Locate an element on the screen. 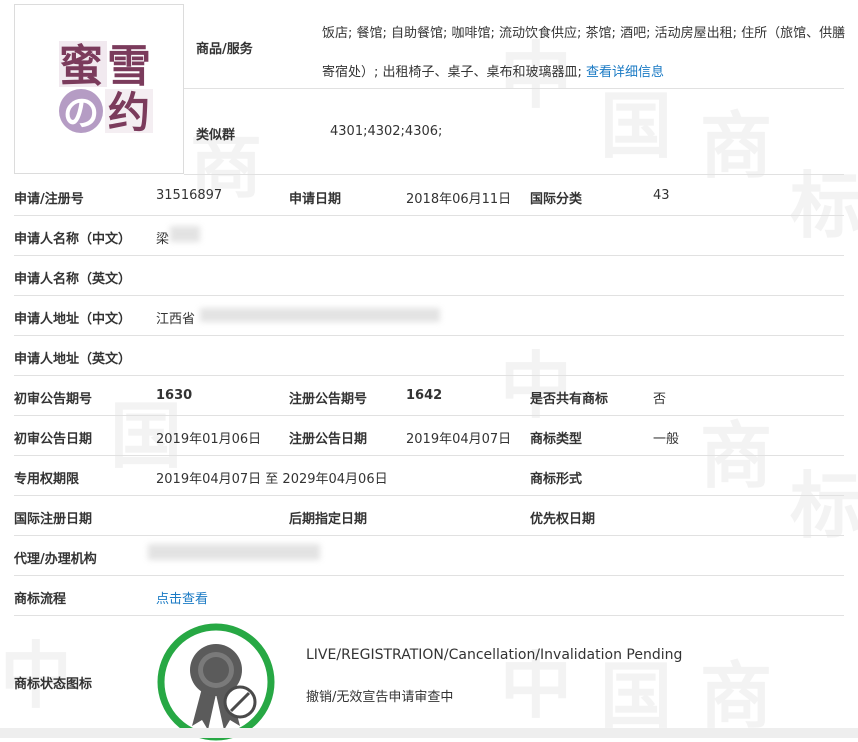 The width and height of the screenshot is (858, 742). bottom-scroll-bar is located at coordinates (429, 733).